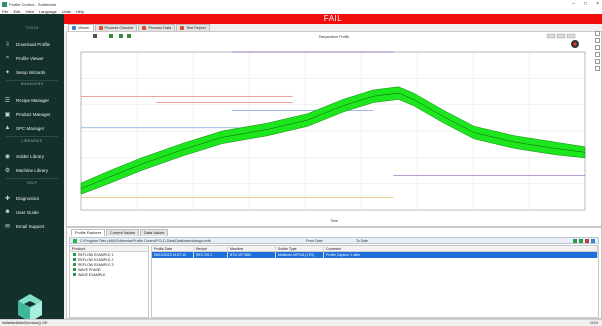 This screenshot has width=602, height=326. Describe the element at coordinates (89, 269) in the screenshot. I see `product-label: WAVE PHASE` at that location.